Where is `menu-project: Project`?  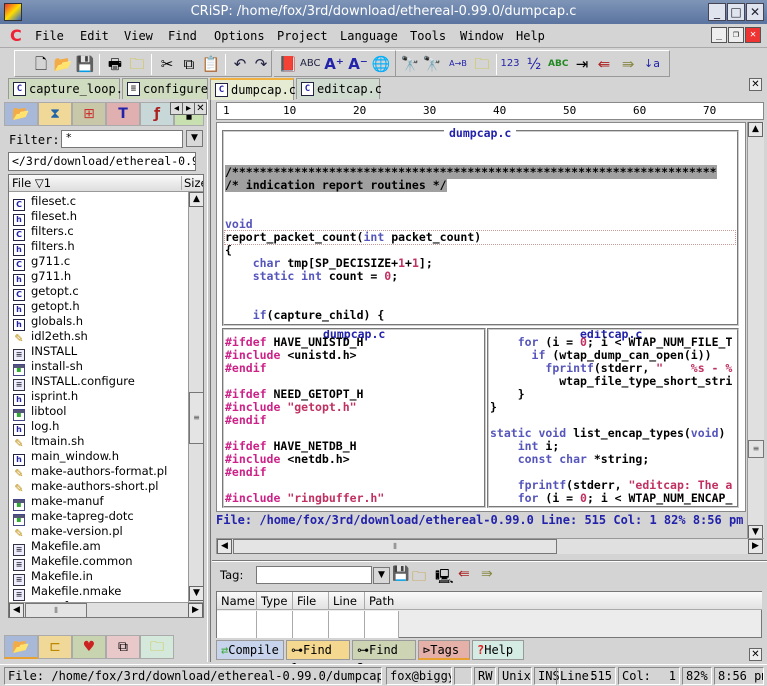
menu-project: Project is located at coordinates (302, 36).